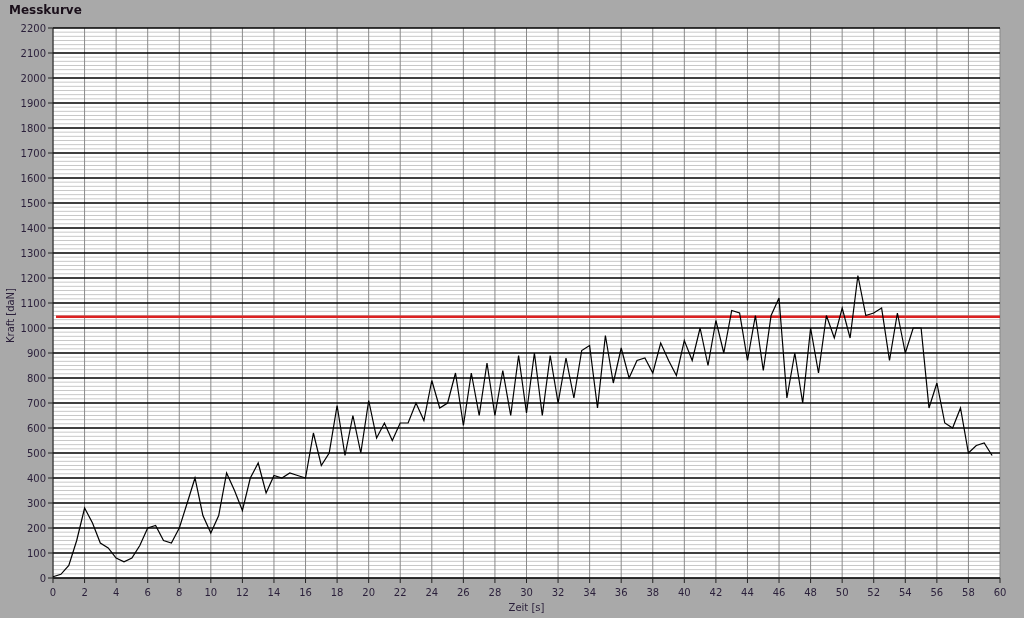  What do you see at coordinates (33, 253) in the screenshot?
I see `axis-tick-label: 1300` at bounding box center [33, 253].